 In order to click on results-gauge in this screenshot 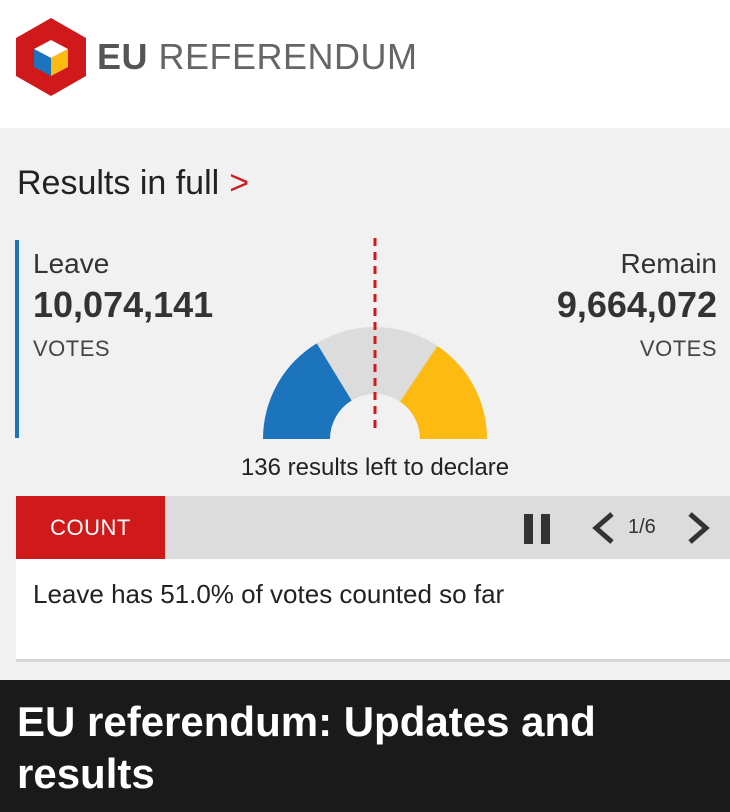, I will do `click(375, 338)`.